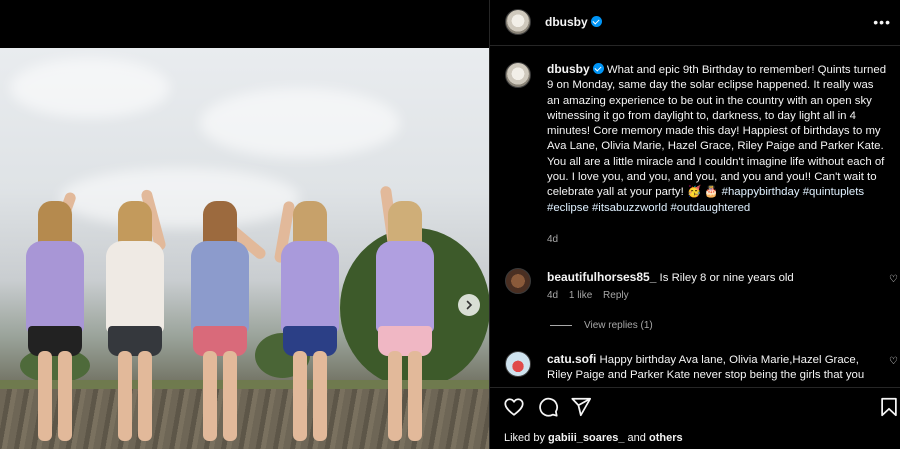 The width and height of the screenshot is (900, 449). I want to click on view-replies-button: View replies (1), so click(601, 325).